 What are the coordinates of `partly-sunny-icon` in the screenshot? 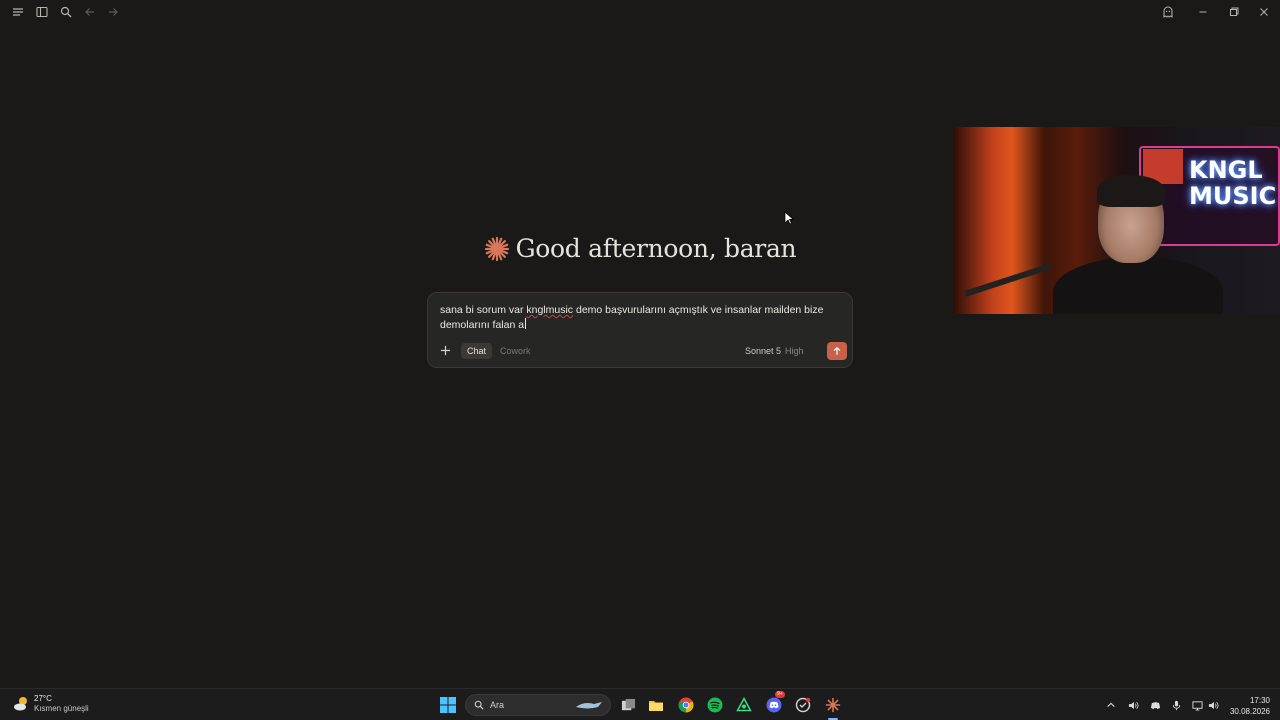 It's located at (20, 704).